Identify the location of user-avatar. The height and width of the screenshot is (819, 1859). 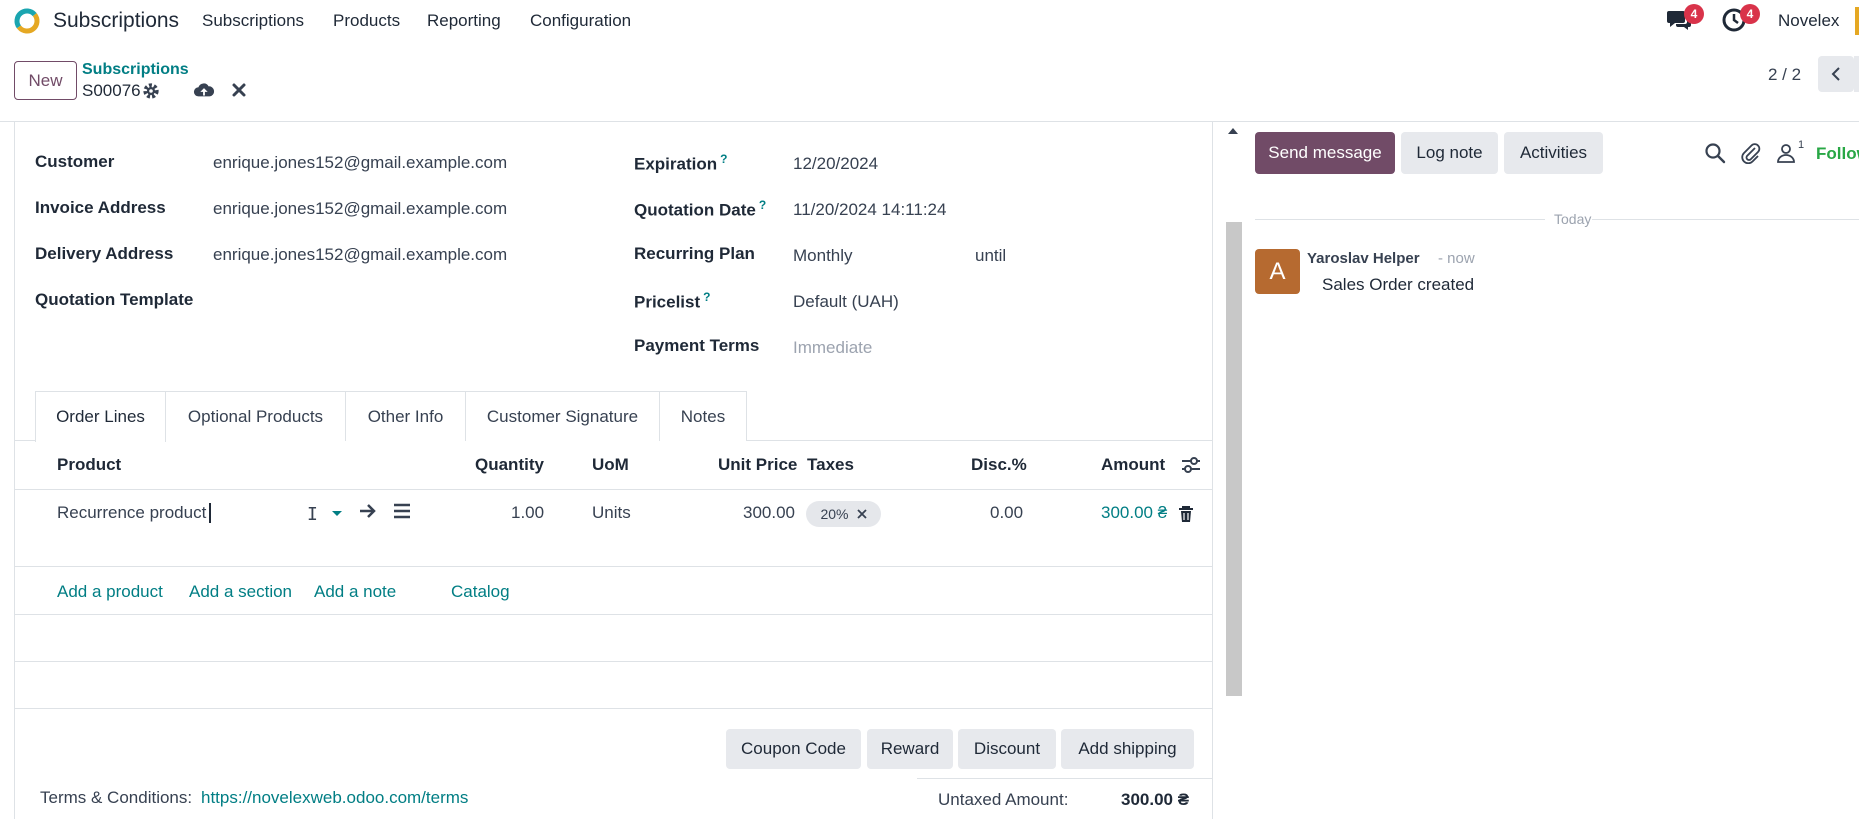
(1857, 21).